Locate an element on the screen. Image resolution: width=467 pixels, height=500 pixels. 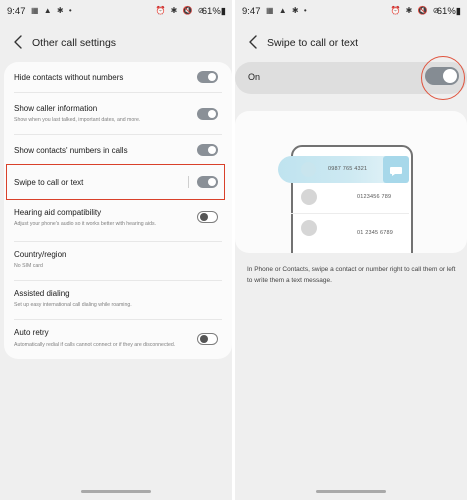
setting-subtitle: No SIM card is located at coordinates (28, 266).